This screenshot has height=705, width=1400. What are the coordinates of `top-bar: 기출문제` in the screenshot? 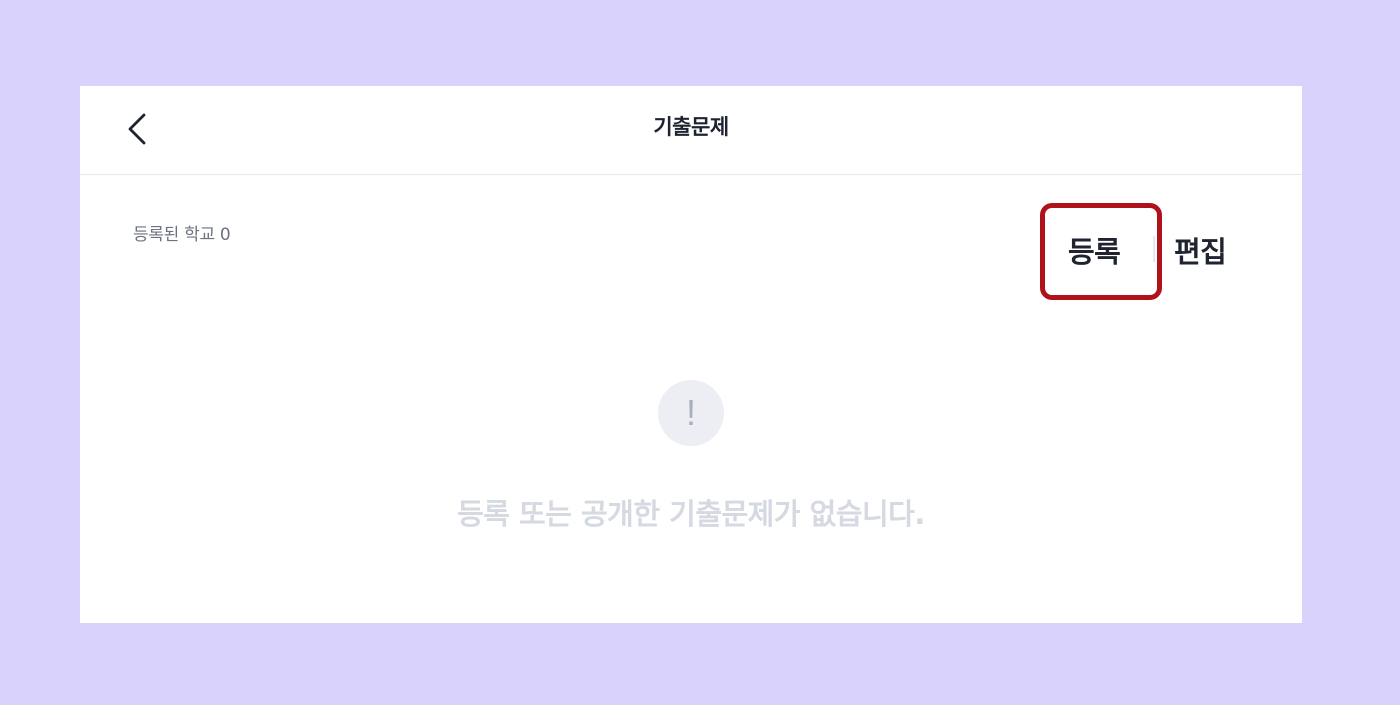 It's located at (691, 130).